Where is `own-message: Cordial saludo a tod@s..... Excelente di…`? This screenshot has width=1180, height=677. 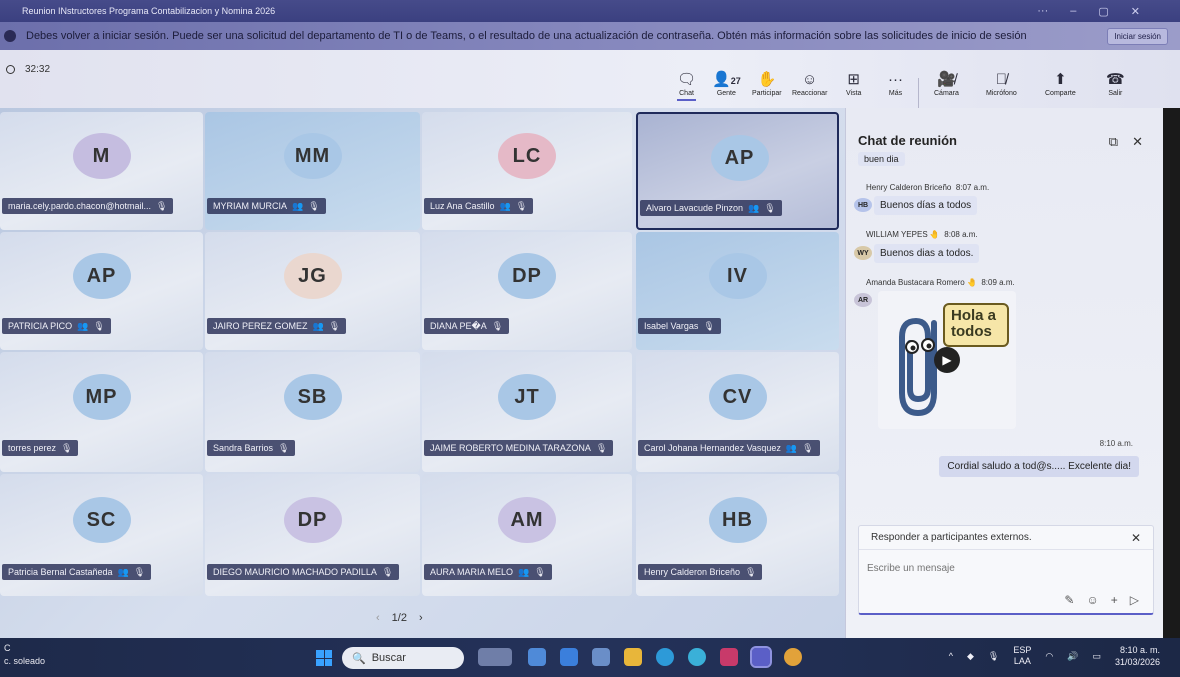 own-message: Cordial saludo a tod@s..... Excelente di… is located at coordinates (1039, 466).